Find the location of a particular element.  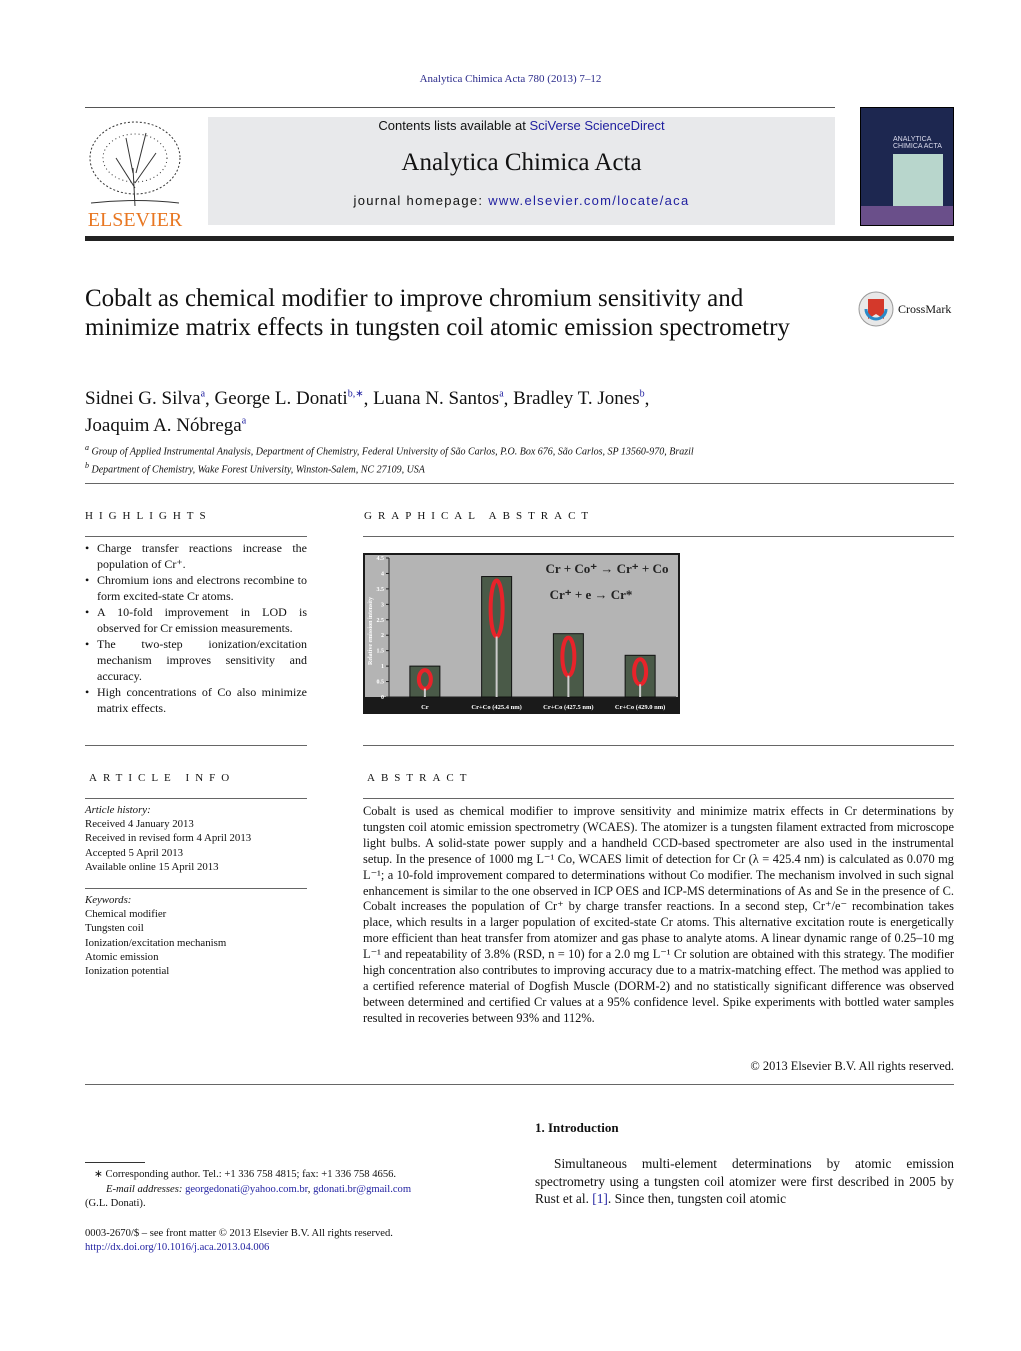

history-item: Received 4 January 2013 is located at coordinates (139, 824).